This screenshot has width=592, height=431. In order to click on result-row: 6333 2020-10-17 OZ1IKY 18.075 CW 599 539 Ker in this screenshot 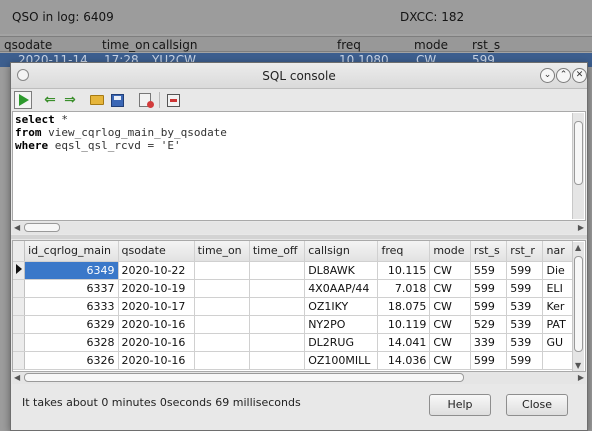, I will do `click(293, 306)`.